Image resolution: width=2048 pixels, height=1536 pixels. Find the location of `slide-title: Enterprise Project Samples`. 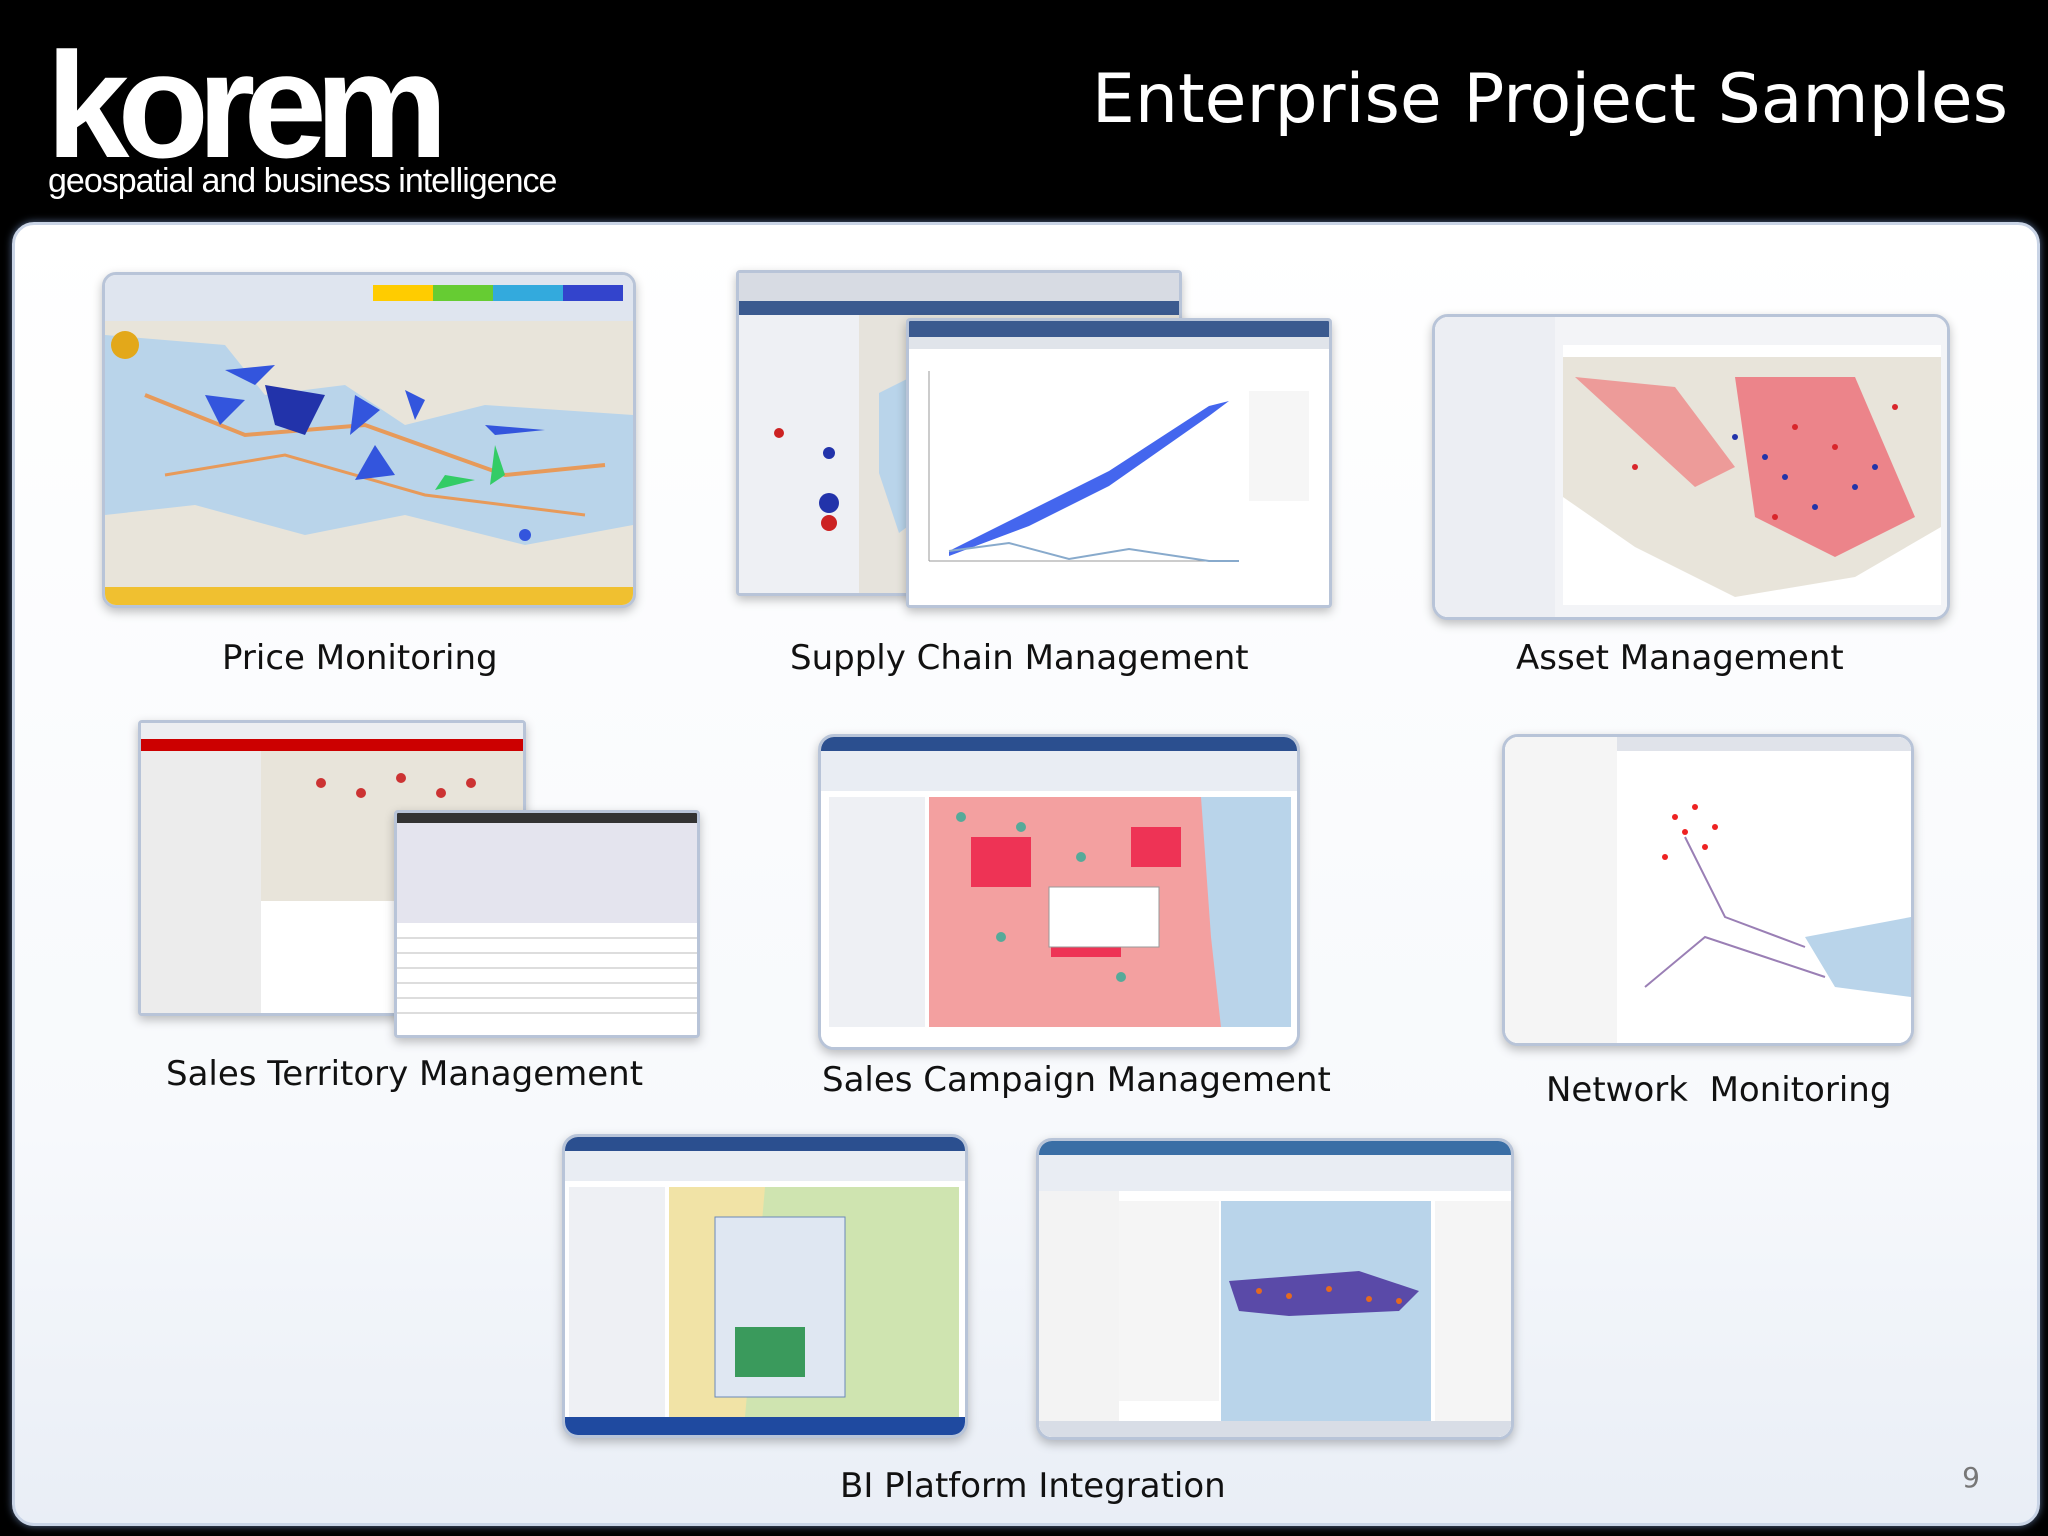

slide-title: Enterprise Project Samples is located at coordinates (1549, 99).